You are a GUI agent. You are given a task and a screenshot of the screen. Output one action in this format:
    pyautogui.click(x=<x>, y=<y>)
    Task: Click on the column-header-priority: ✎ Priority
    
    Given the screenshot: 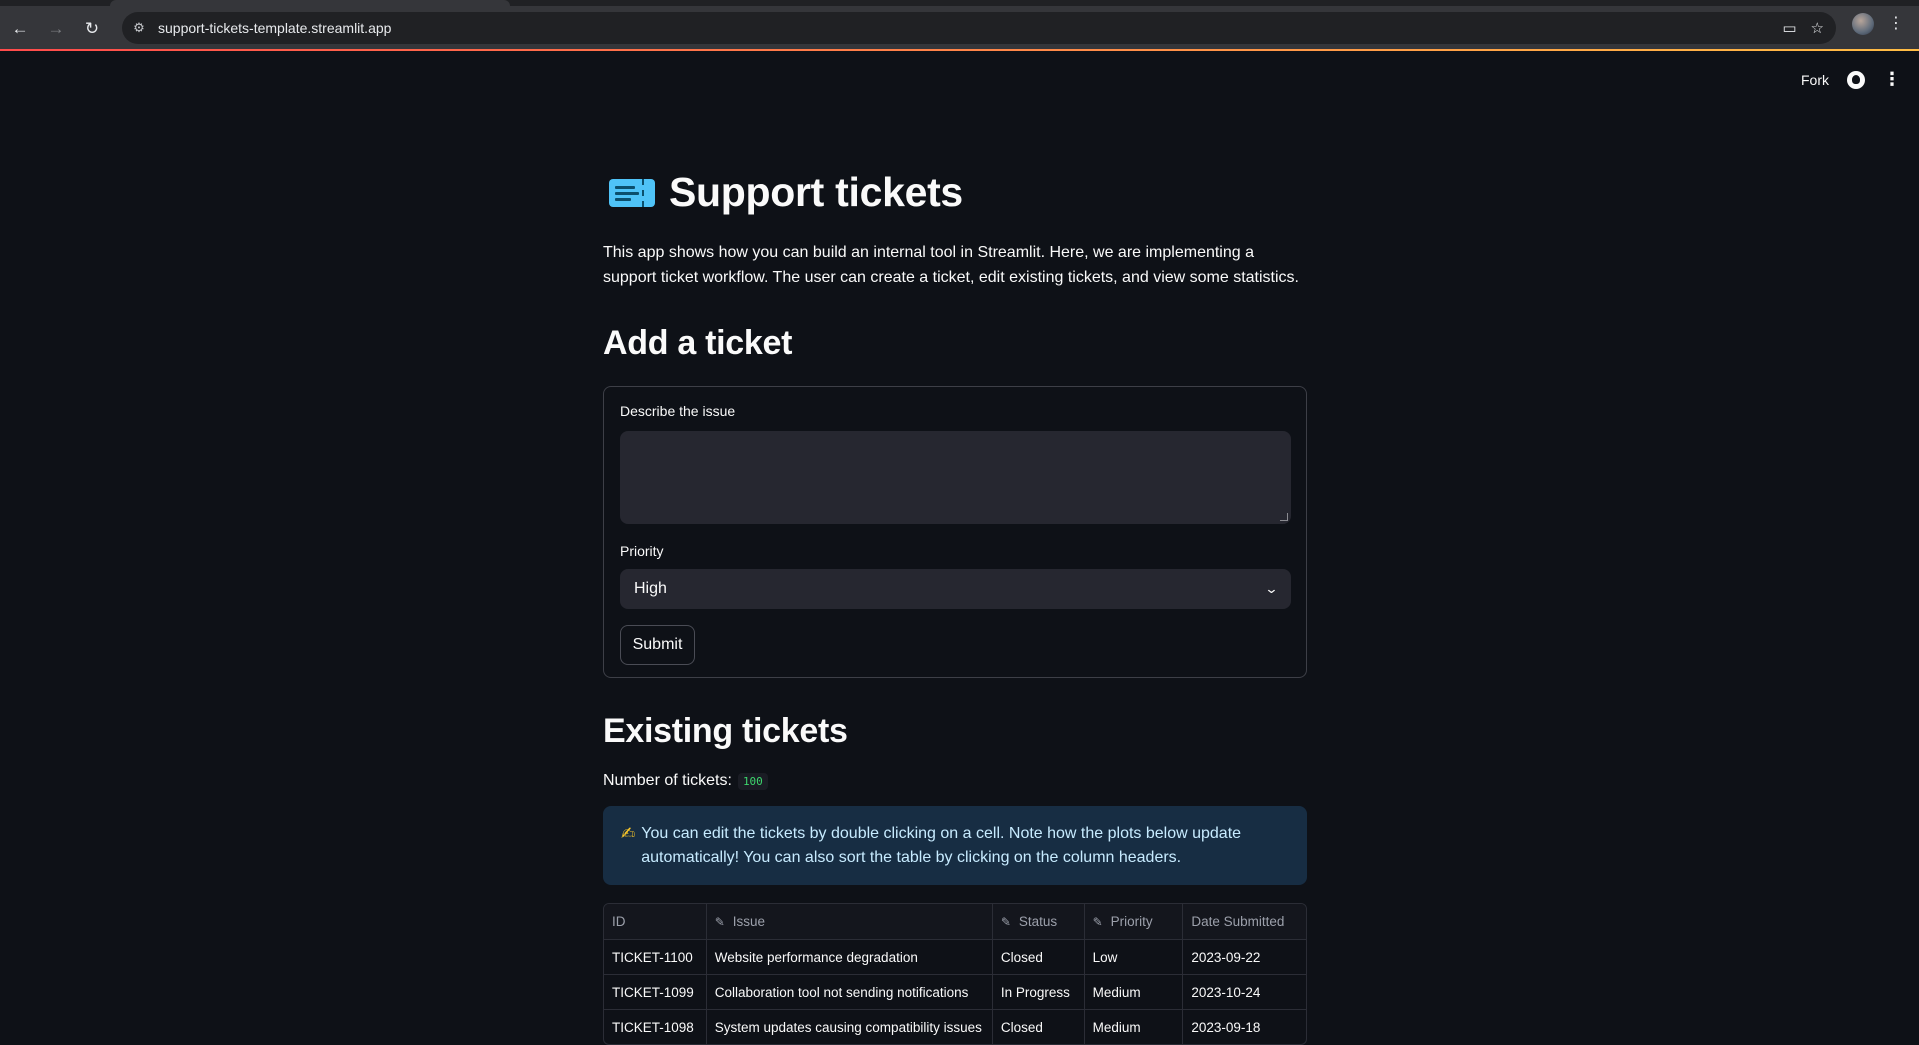 What is the action you would take?
    pyautogui.click(x=1133, y=921)
    